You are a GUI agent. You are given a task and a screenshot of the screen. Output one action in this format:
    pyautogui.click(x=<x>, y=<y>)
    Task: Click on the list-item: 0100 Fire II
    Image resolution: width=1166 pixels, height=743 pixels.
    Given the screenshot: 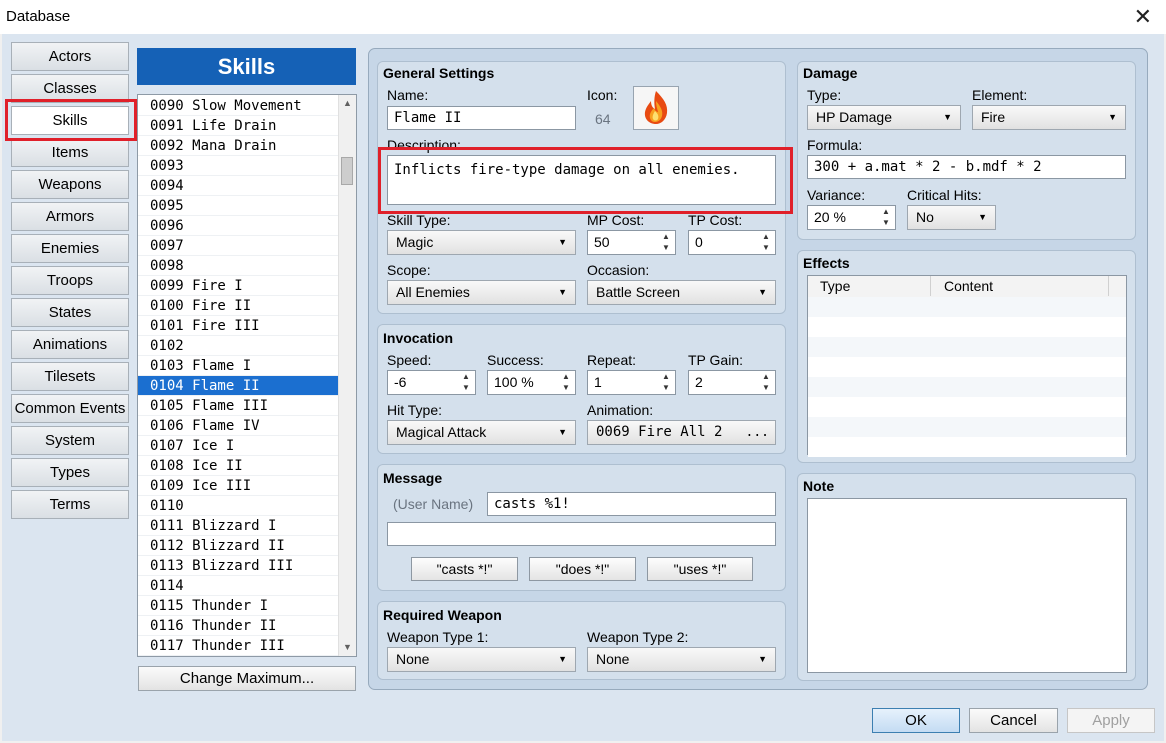 What is the action you would take?
    pyautogui.click(x=239, y=306)
    